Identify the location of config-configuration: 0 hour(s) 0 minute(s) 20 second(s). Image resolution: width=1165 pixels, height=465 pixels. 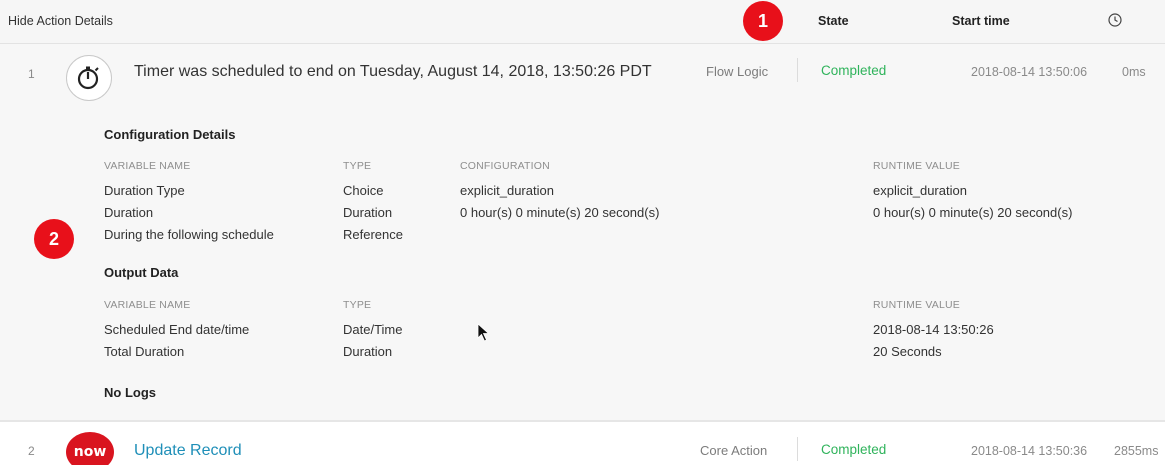
(560, 212).